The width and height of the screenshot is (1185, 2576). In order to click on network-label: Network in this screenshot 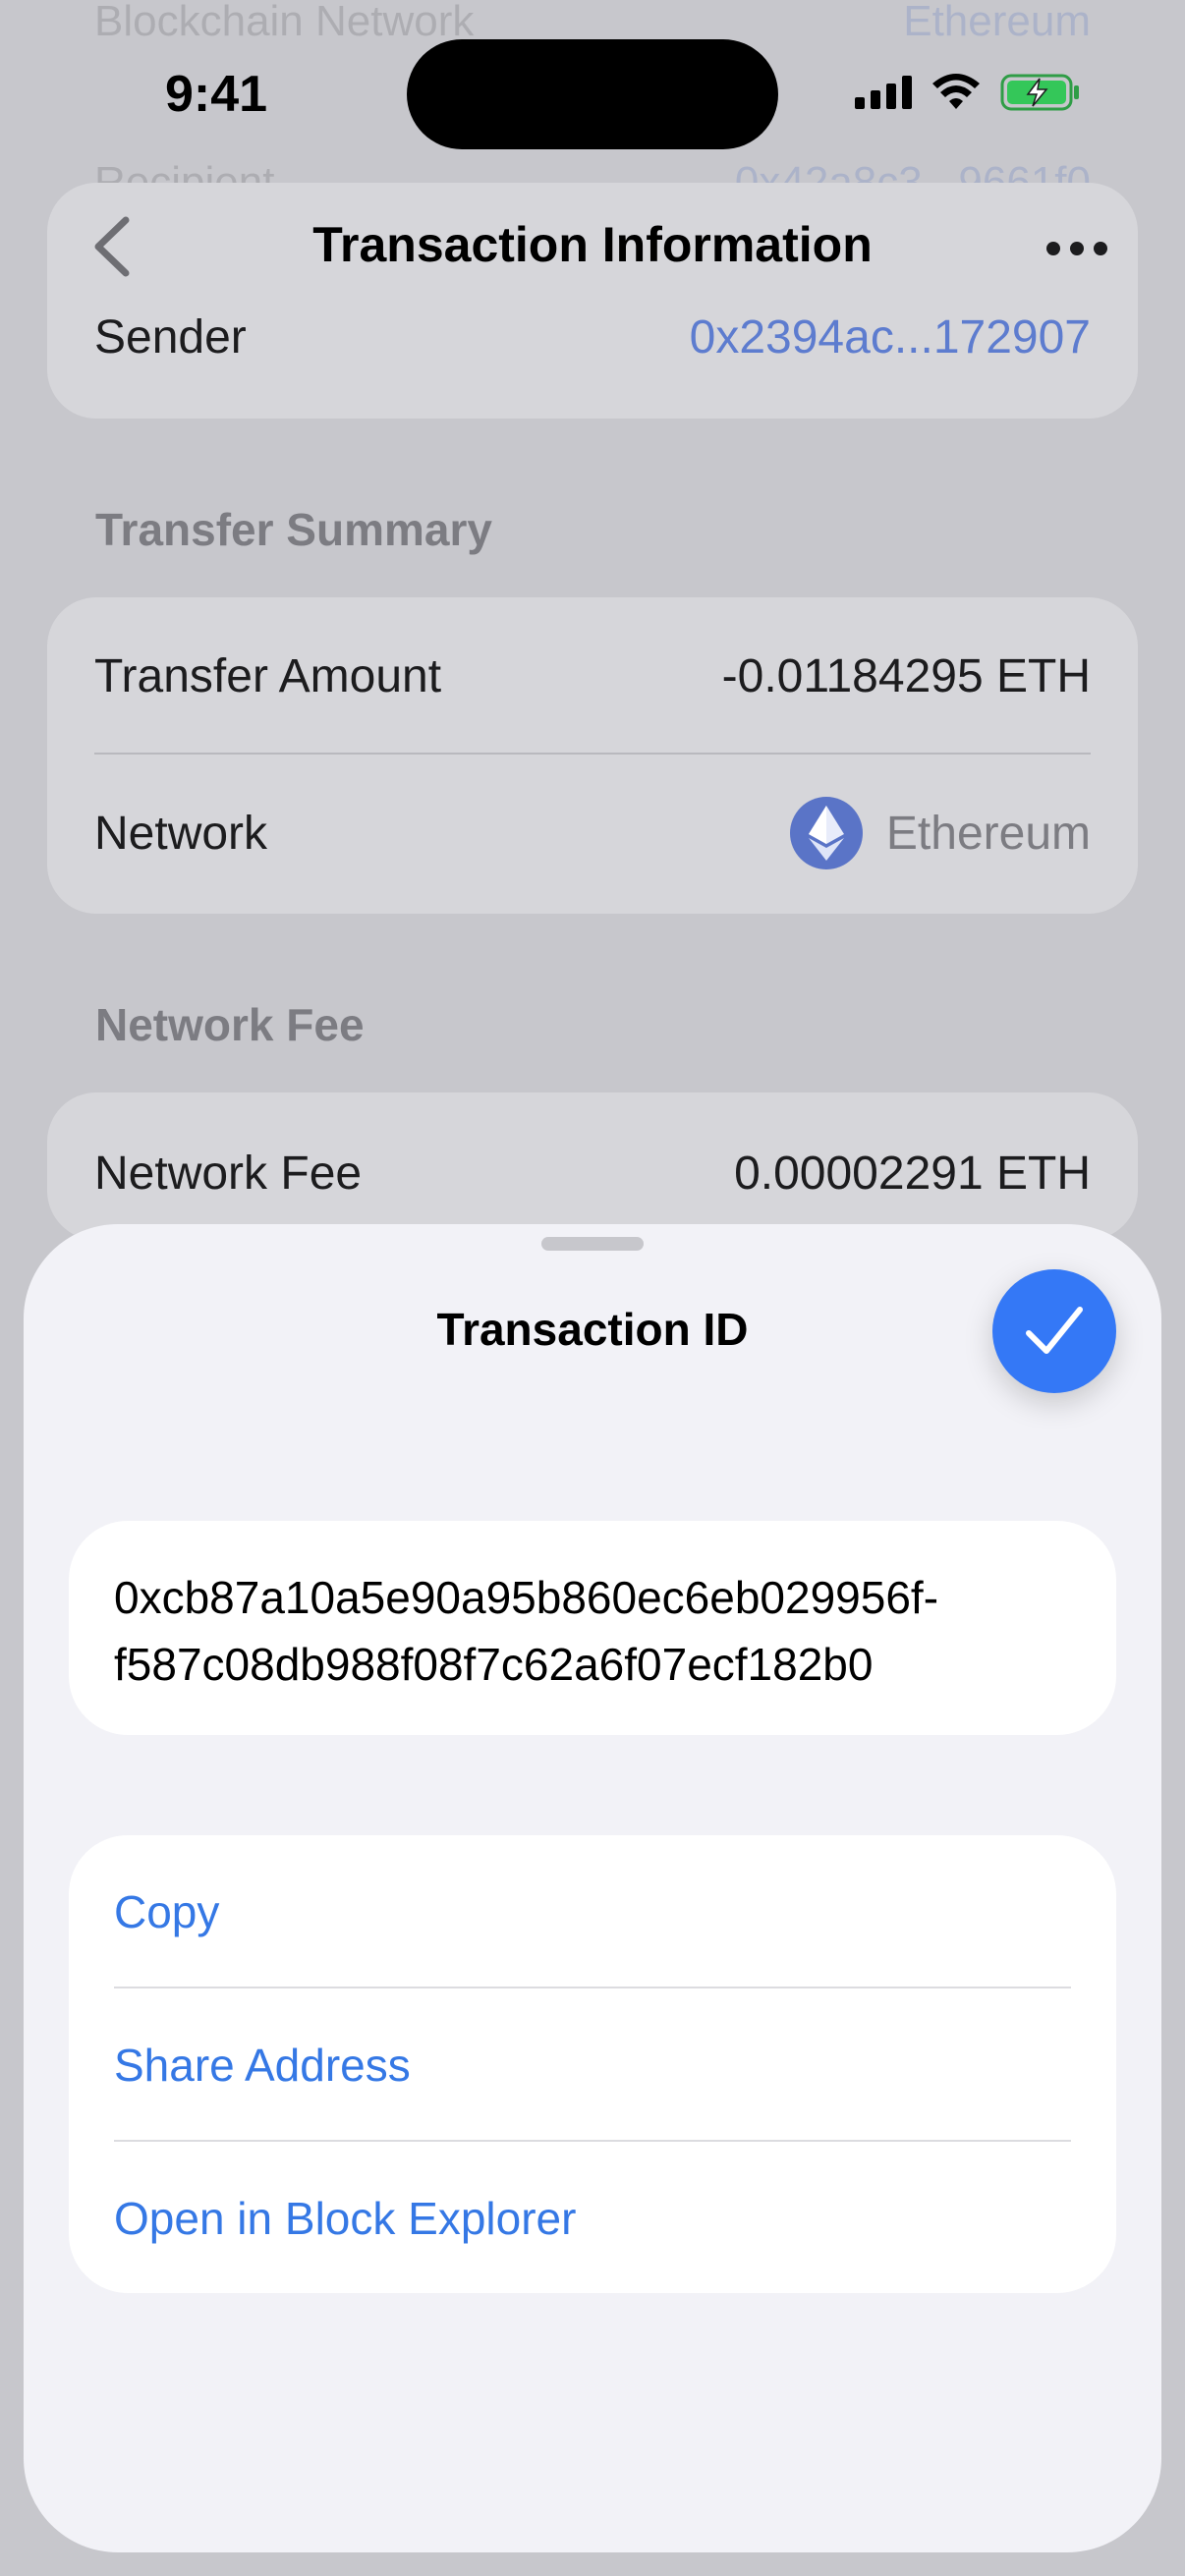, I will do `click(181, 833)`.